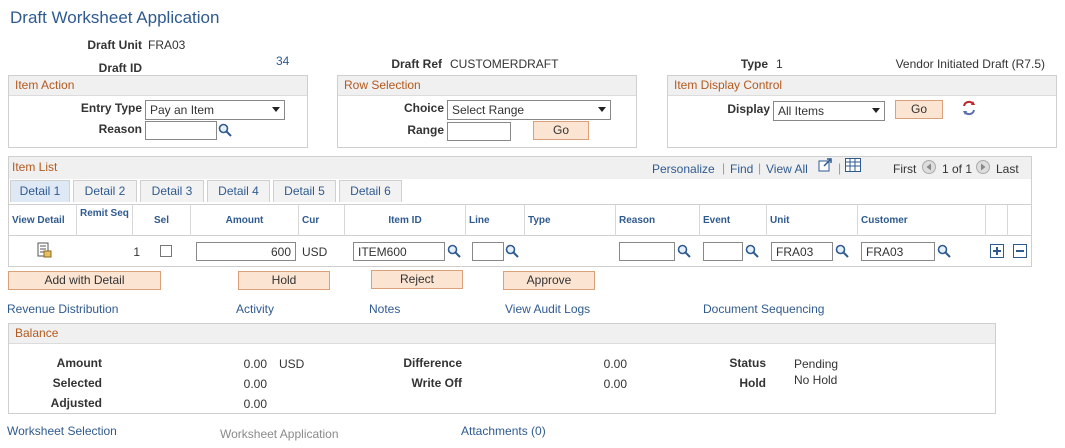 This screenshot has height=448, width=1065. Describe the element at coordinates (816, 364) in the screenshot. I see `status-value: Pending` at that location.